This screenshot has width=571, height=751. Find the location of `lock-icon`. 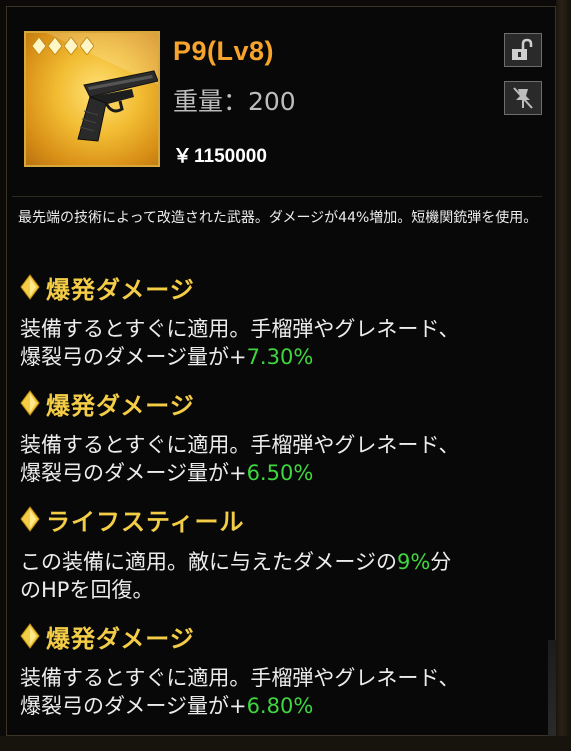

lock-icon is located at coordinates (522, 49).